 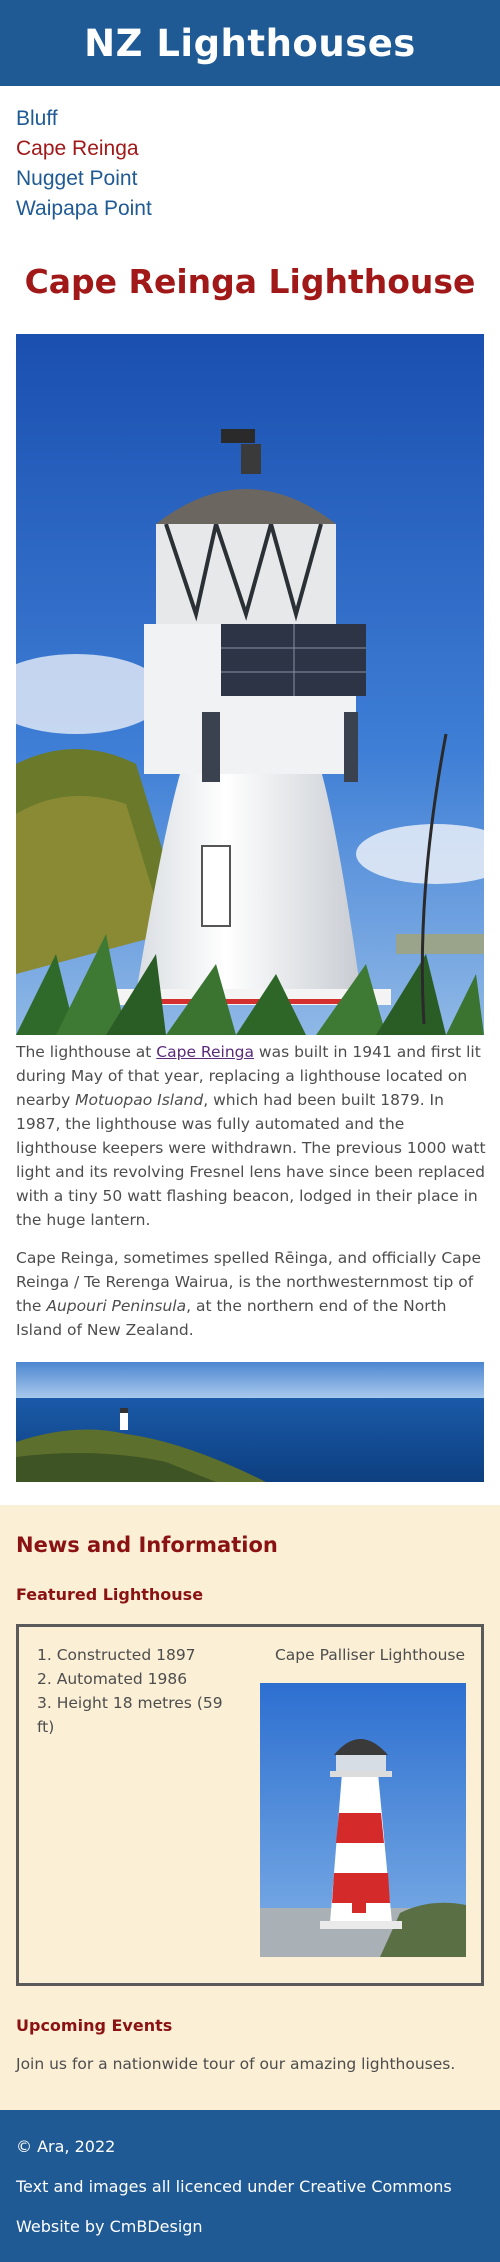 I want to click on site-header: NZ Lighthouses, so click(x=250, y=43).